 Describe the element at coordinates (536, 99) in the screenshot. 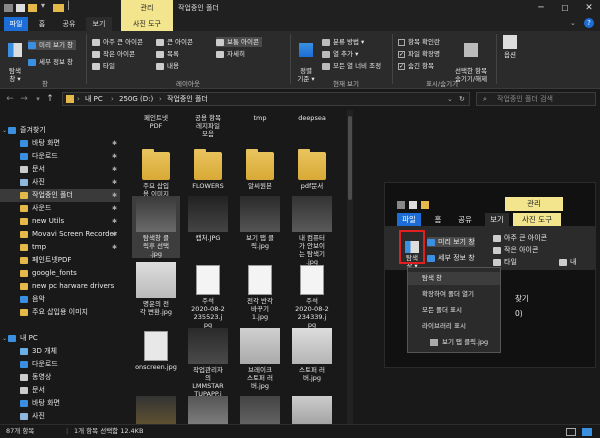

I see `search-input: ⌕ 작업중인 폴더 검색` at that location.